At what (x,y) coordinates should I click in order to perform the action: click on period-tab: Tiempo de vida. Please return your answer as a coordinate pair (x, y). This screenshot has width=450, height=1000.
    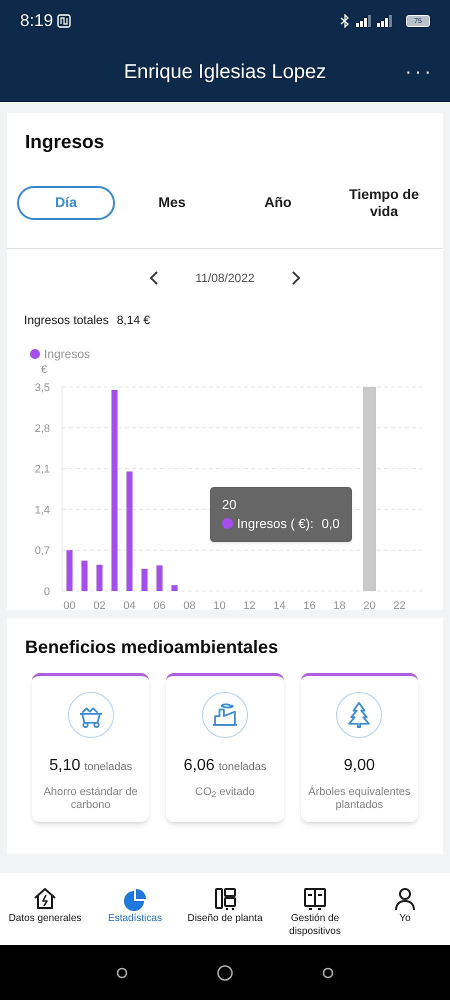
    Looking at the image, I should click on (384, 203).